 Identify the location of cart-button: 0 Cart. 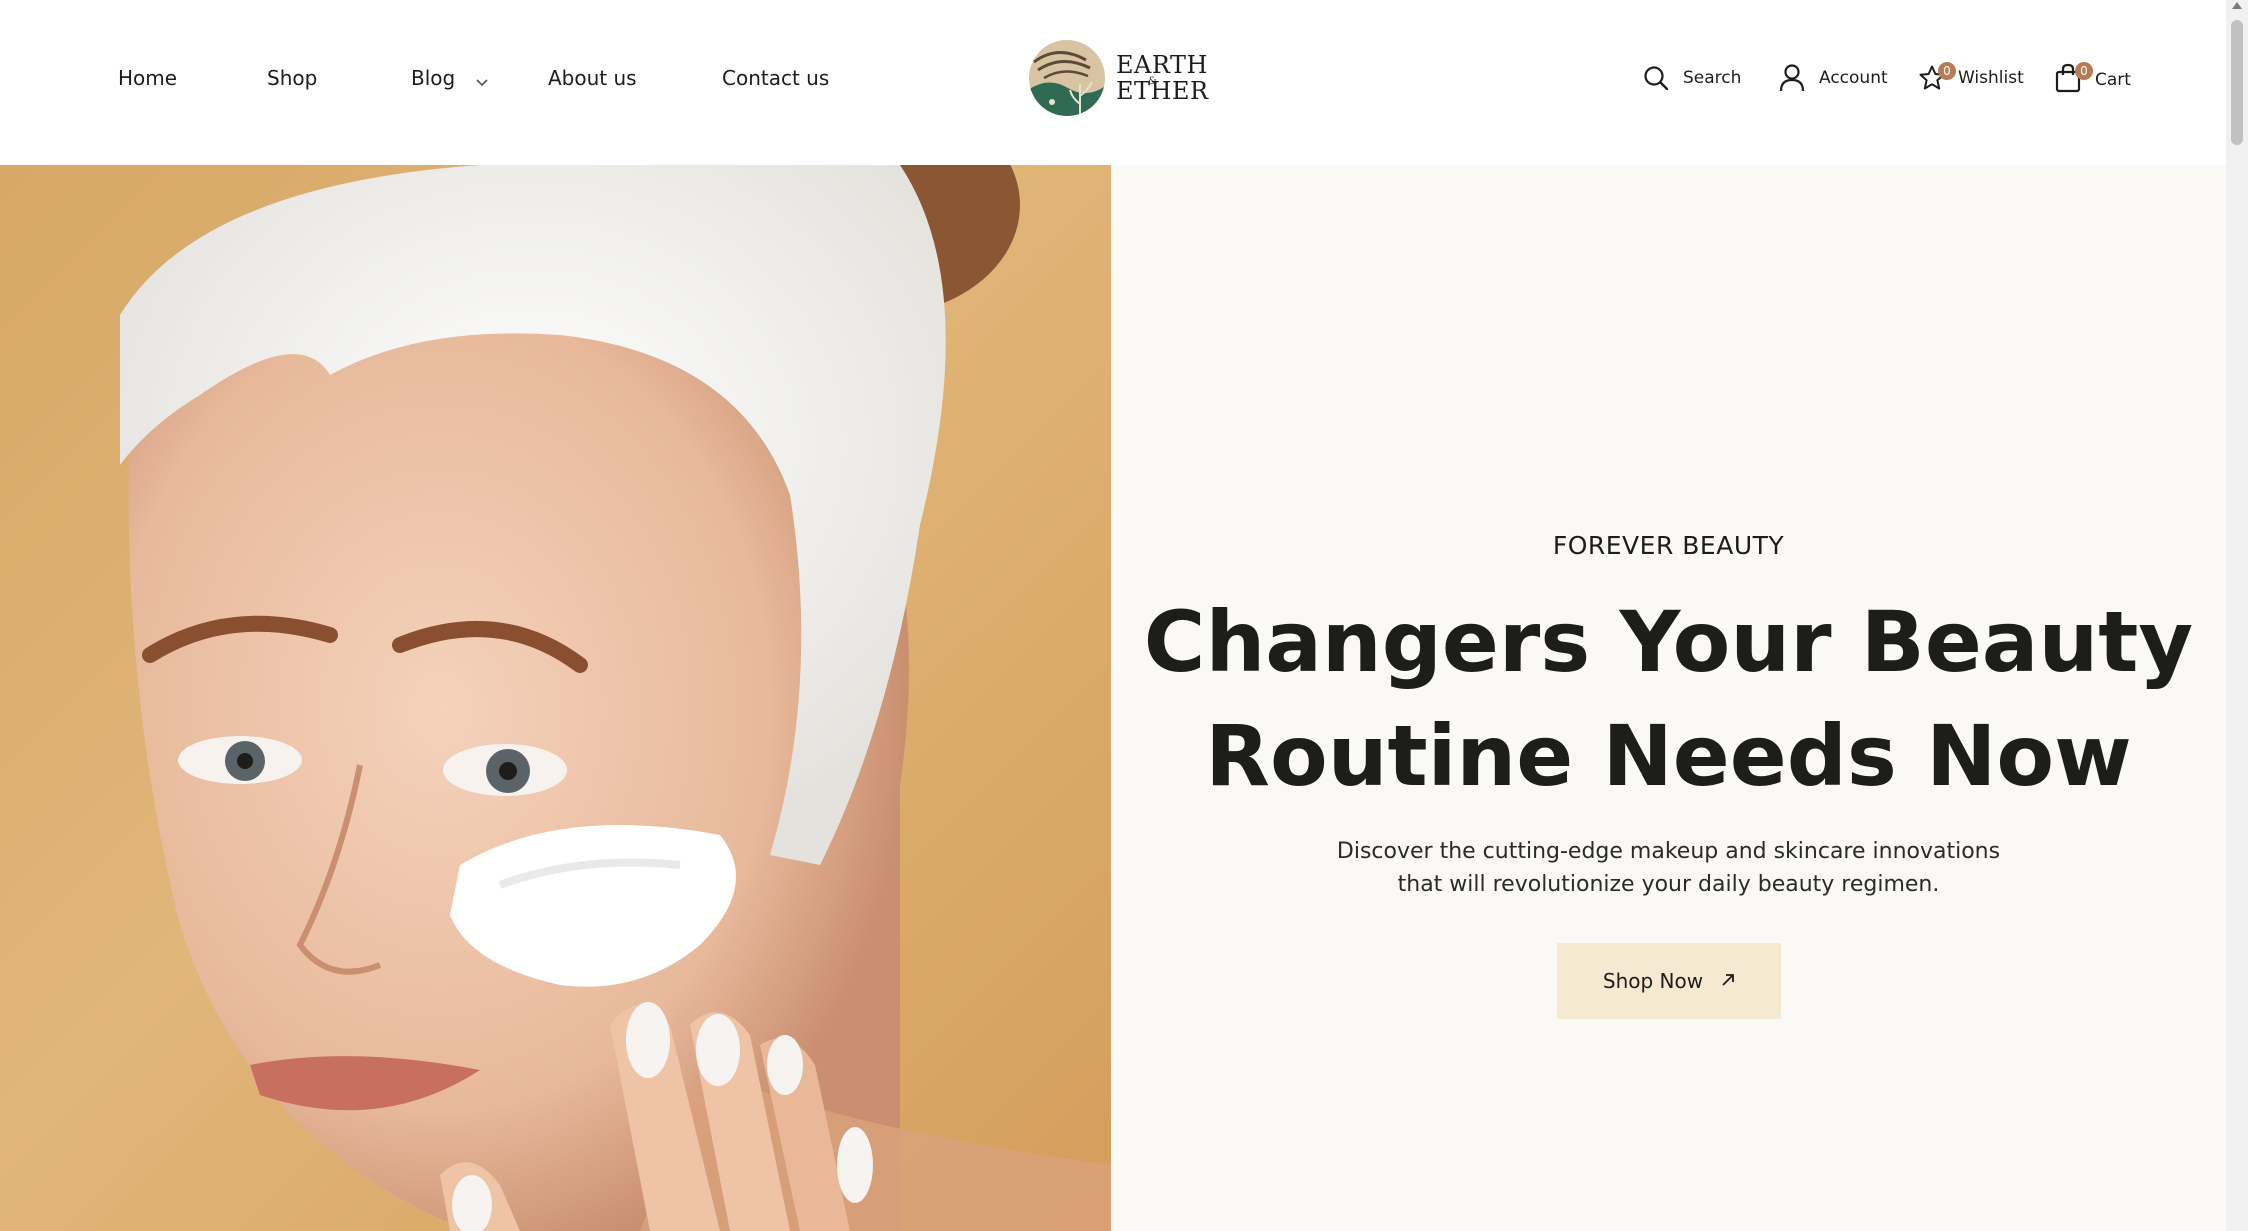
(2093, 78).